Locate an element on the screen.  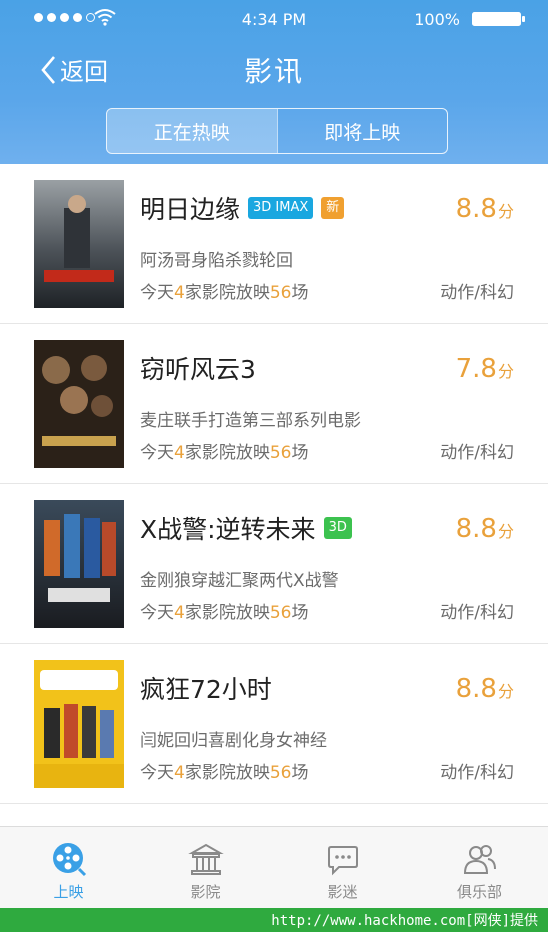
movie-title: X战警:逆转未来 is located at coordinates (228, 529).